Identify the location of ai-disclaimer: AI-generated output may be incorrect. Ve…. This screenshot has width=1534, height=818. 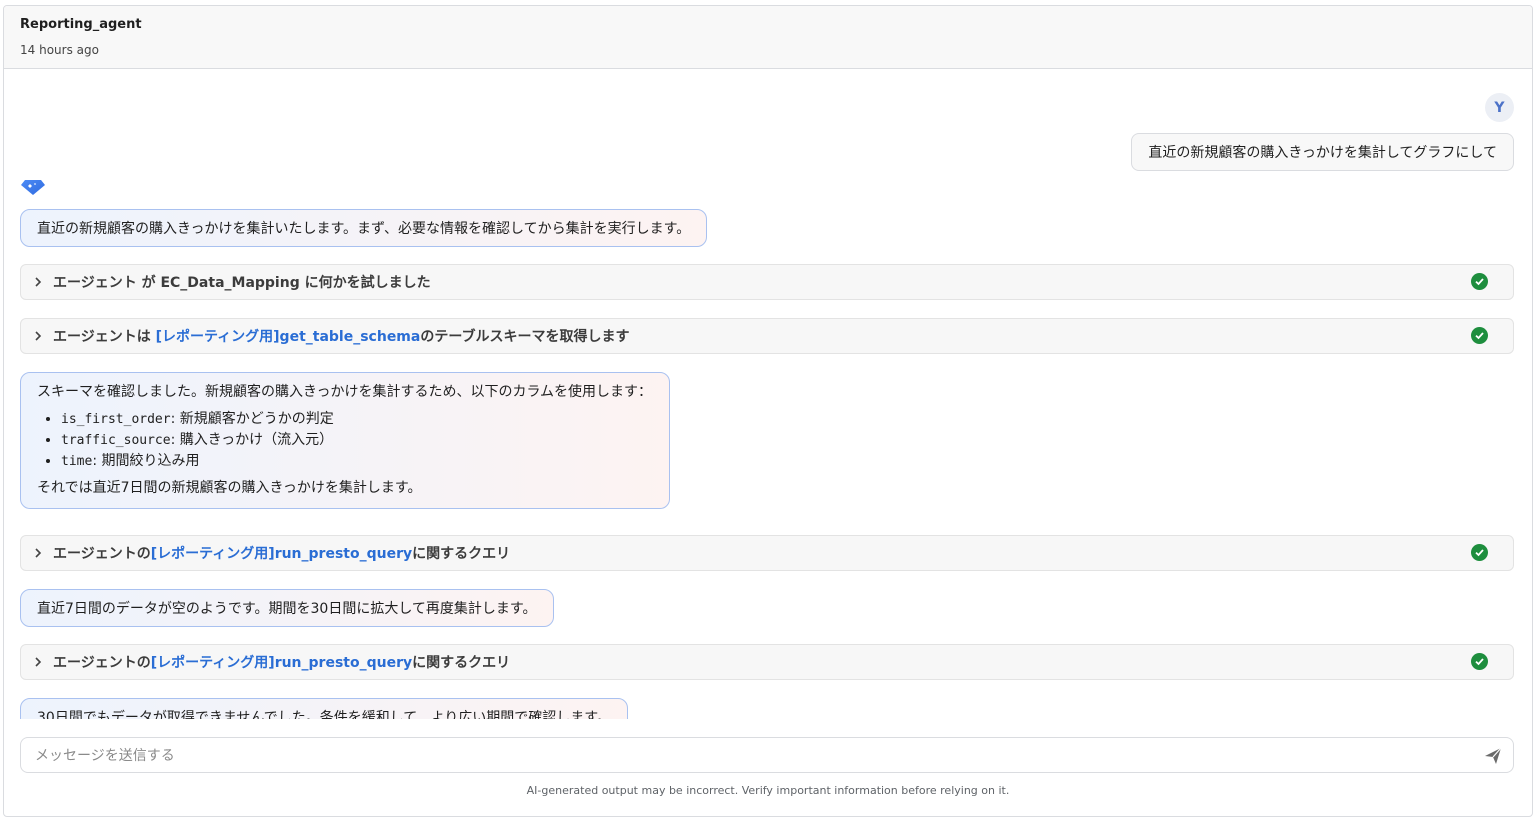
(768, 790).